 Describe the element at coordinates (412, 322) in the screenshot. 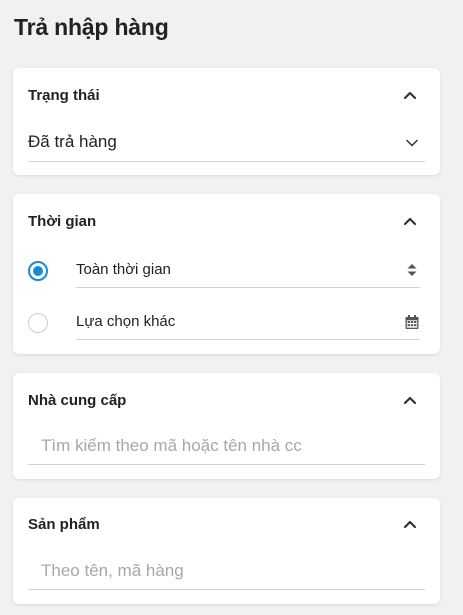

I see `calendar-icon` at that location.